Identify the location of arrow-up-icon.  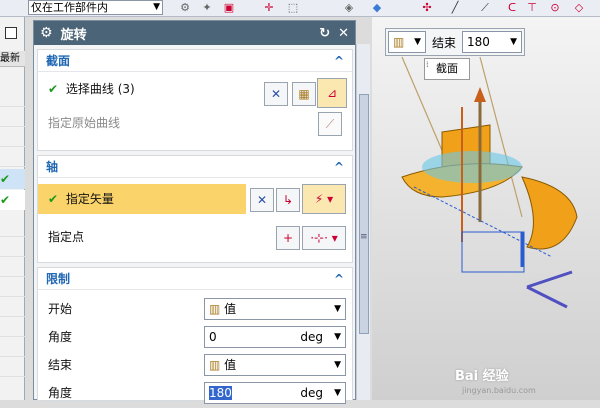
(480, 94).